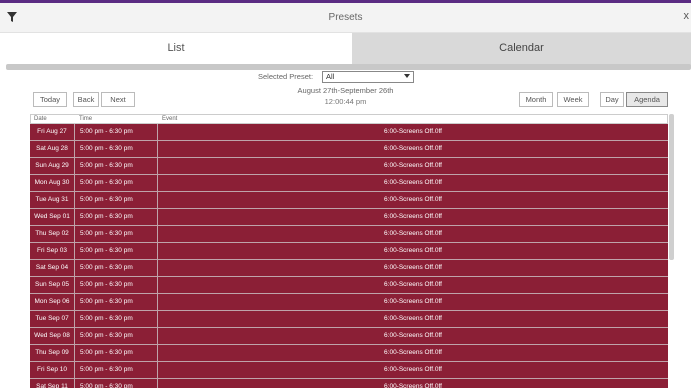  Describe the element at coordinates (573, 99) in the screenshot. I see `week-view-button: Week` at that location.